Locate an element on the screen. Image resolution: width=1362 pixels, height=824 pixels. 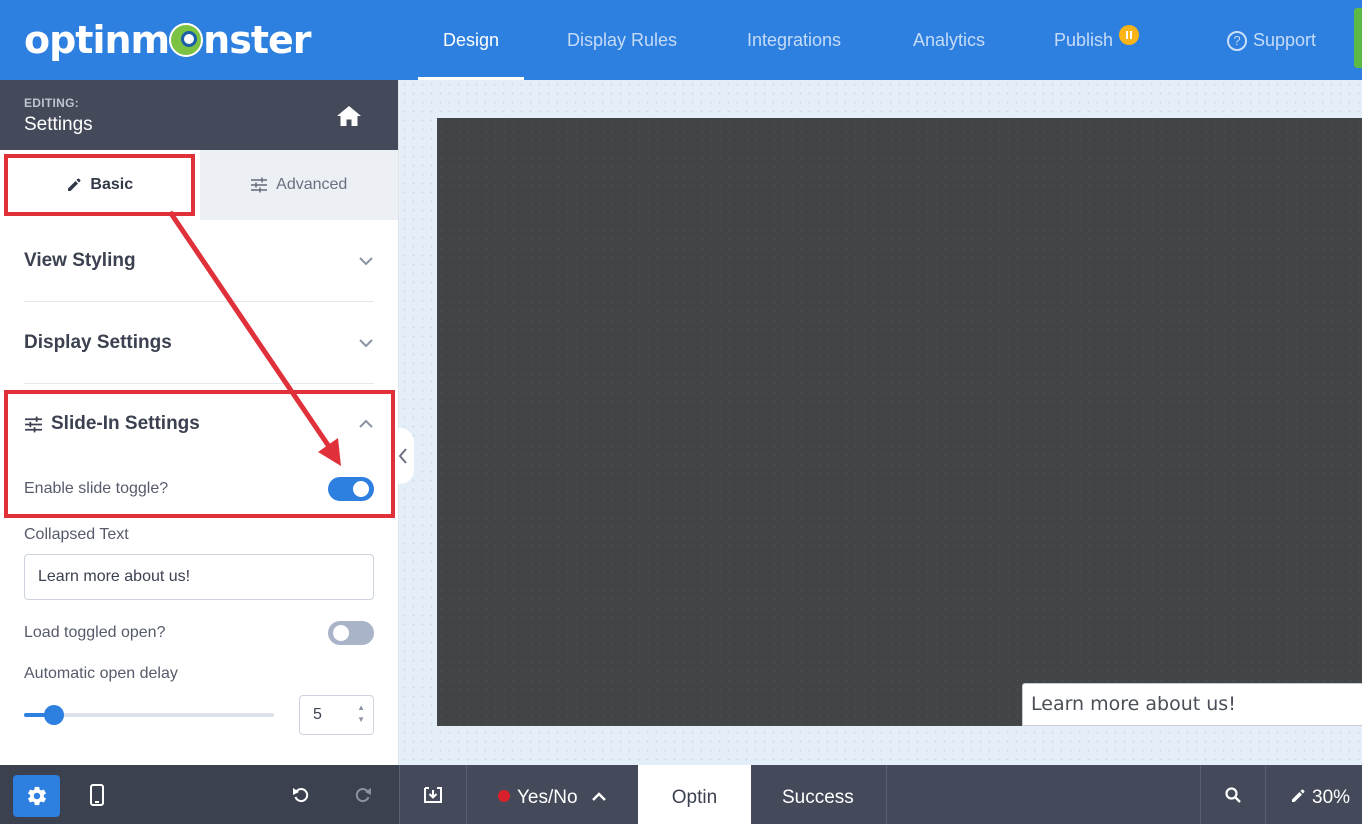
chevron-left-icon is located at coordinates (402, 456).